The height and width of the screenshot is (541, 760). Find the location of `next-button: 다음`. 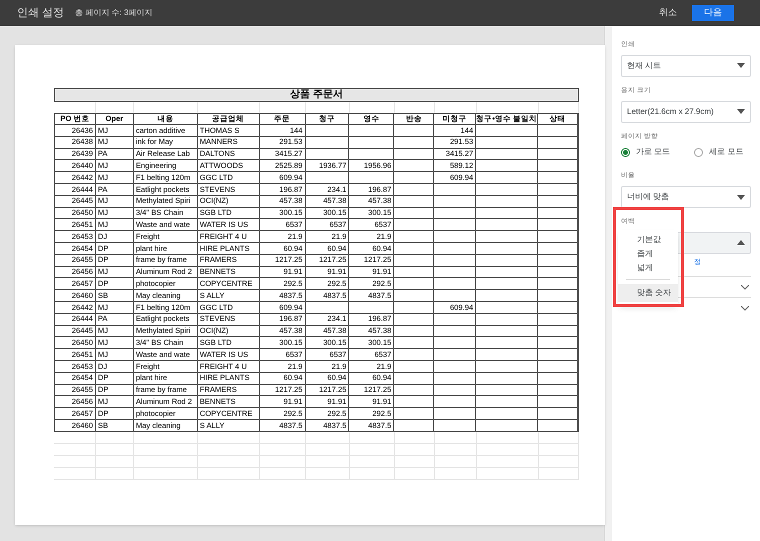

next-button: 다음 is located at coordinates (713, 13).